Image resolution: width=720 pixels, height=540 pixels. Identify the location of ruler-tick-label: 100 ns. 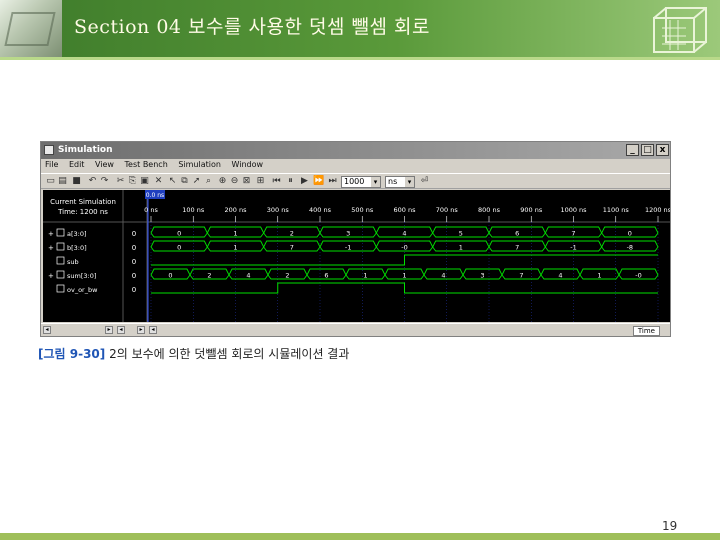
(193, 210).